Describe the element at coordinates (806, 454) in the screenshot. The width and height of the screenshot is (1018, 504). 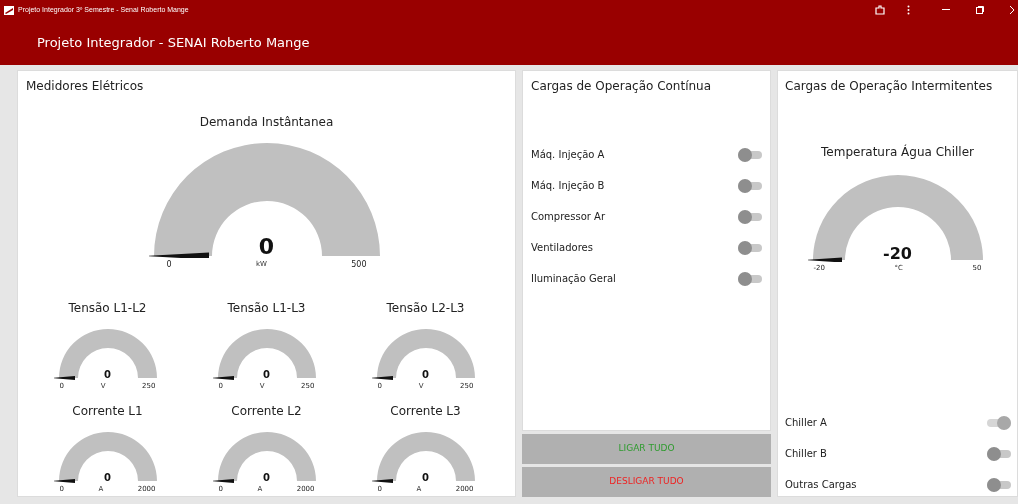
I see `load-label: Chiller B` at that location.